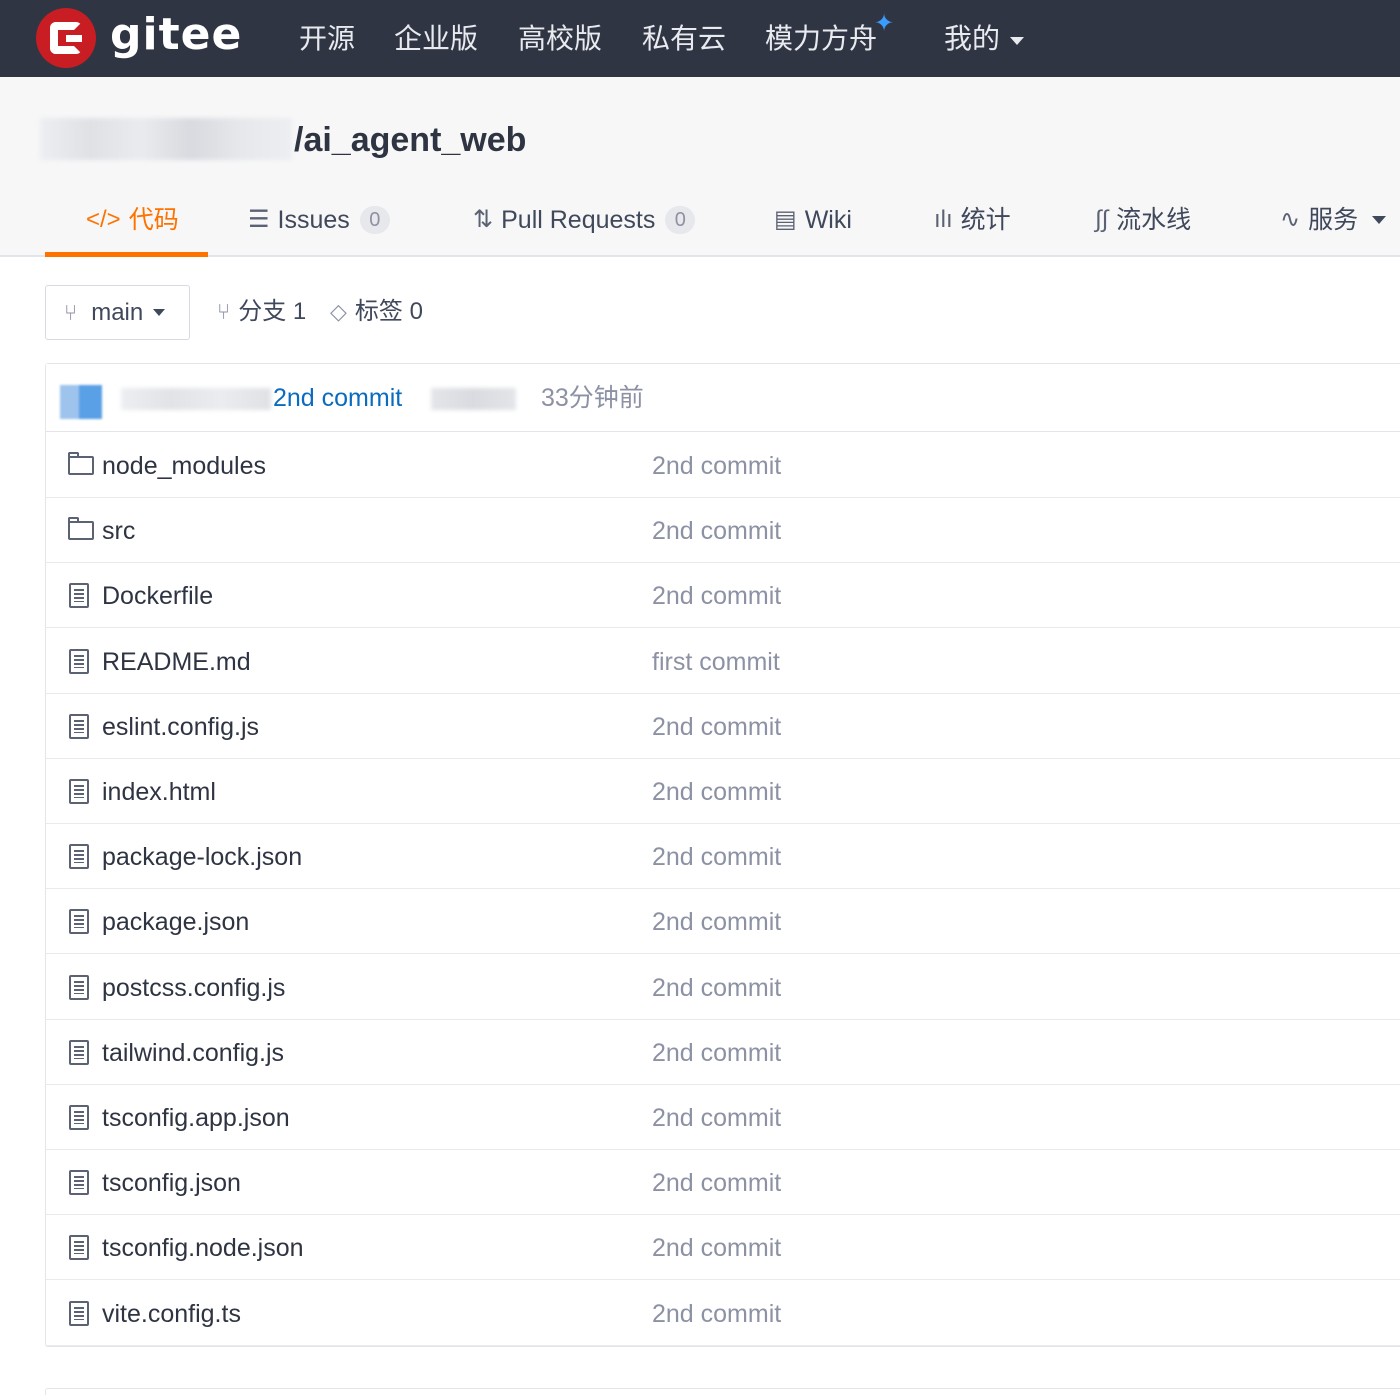 The width and height of the screenshot is (1400, 1395). What do you see at coordinates (180, 727) in the screenshot?
I see `file-name-link: eslint.config.js` at bounding box center [180, 727].